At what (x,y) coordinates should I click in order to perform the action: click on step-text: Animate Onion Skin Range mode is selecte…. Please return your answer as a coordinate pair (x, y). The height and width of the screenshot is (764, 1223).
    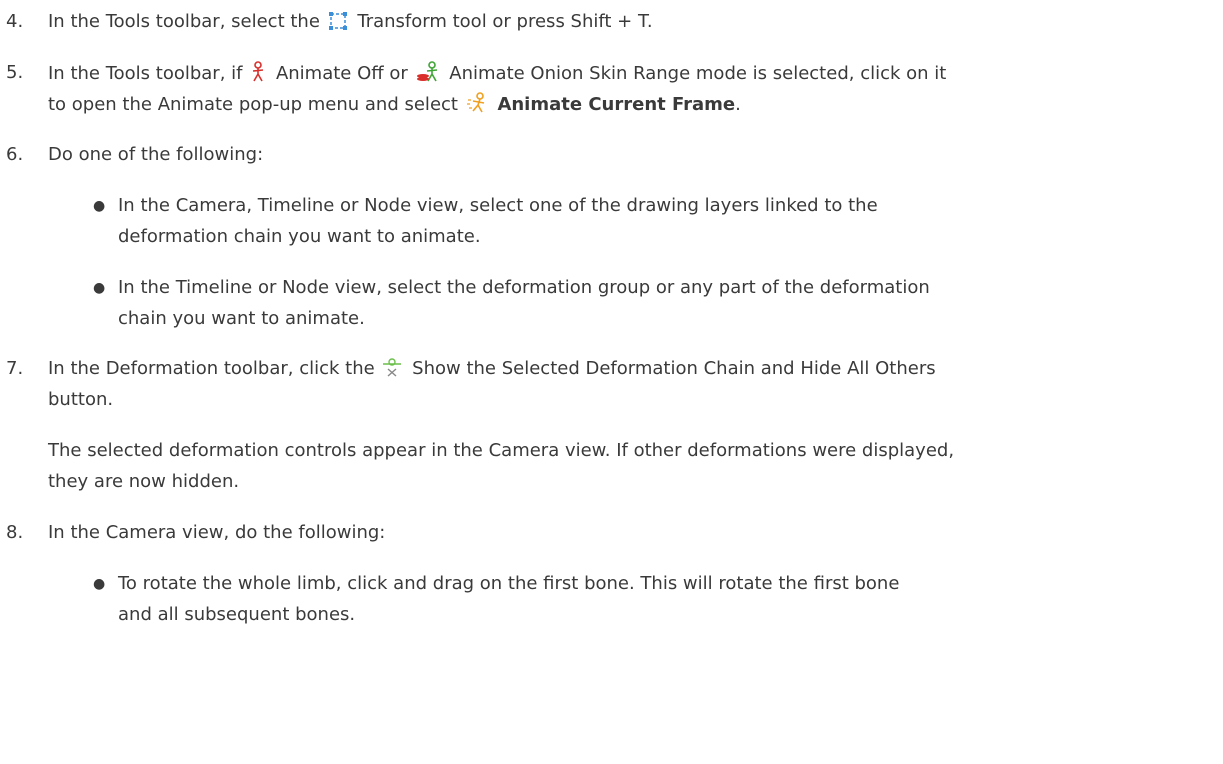
    Looking at the image, I should click on (698, 73).